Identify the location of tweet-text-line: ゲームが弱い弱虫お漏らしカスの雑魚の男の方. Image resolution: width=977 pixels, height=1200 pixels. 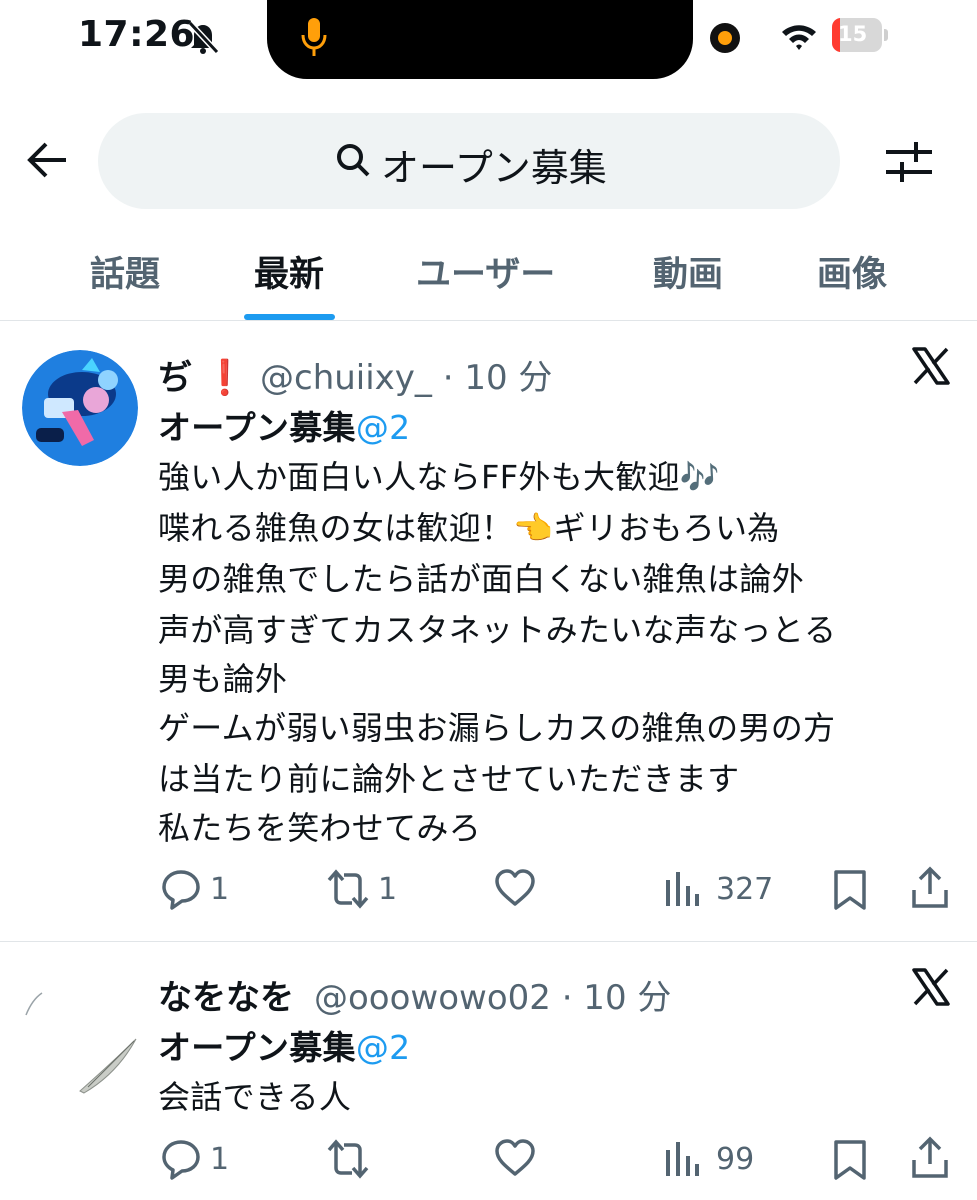
(497, 728).